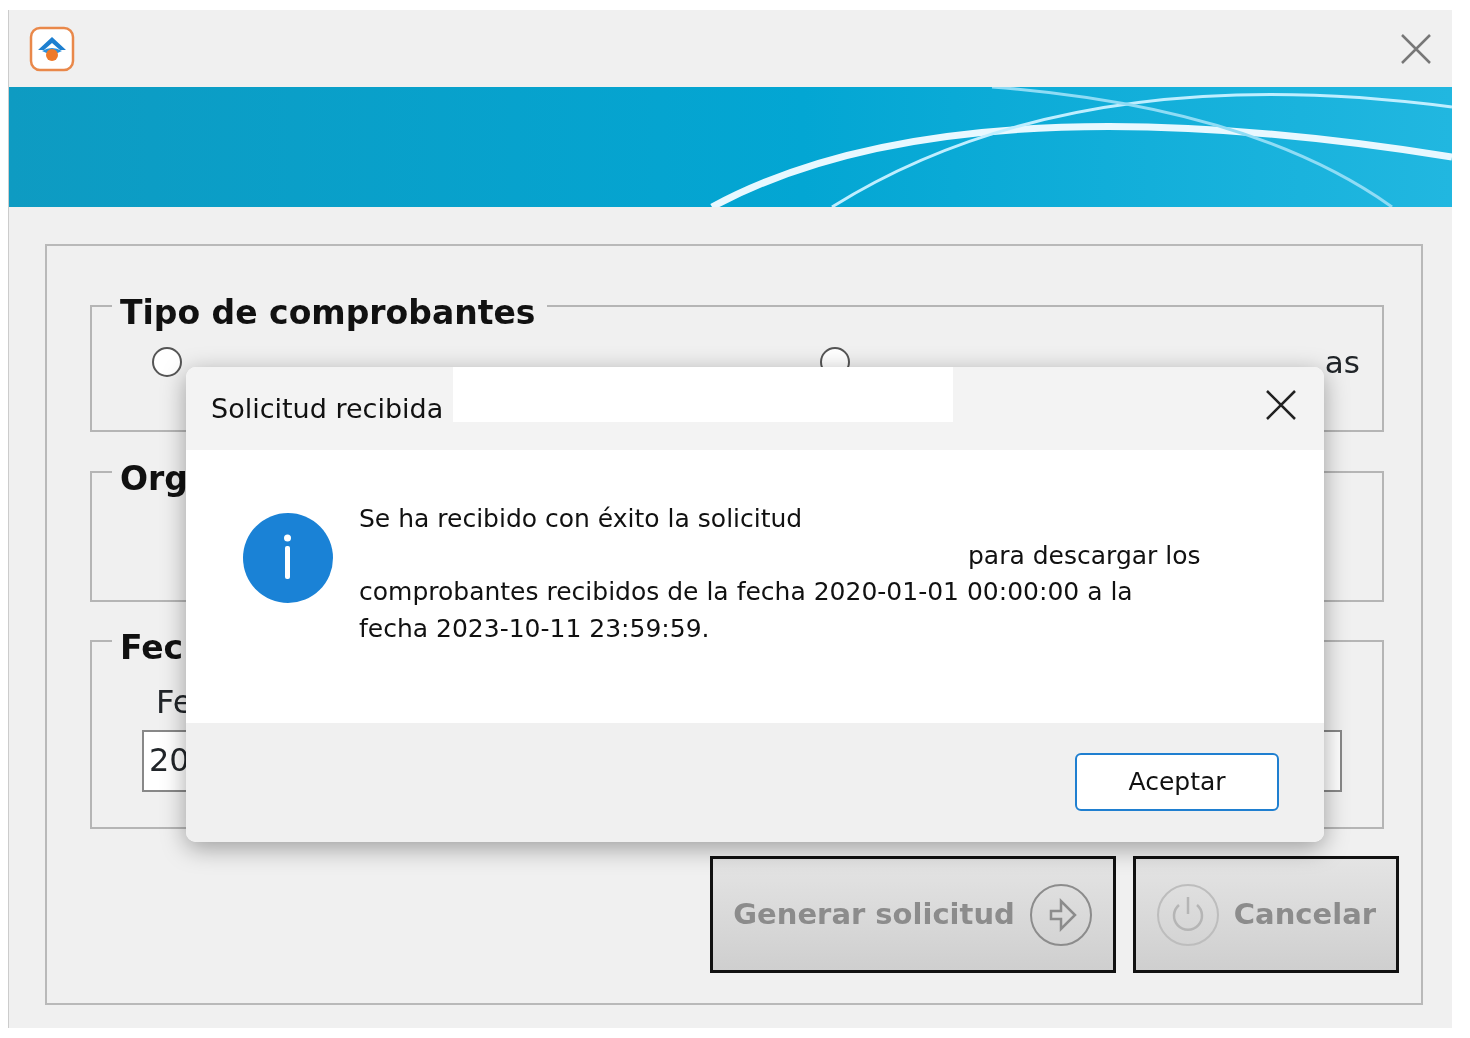  Describe the element at coordinates (167, 362) in the screenshot. I see `radio-button` at that location.